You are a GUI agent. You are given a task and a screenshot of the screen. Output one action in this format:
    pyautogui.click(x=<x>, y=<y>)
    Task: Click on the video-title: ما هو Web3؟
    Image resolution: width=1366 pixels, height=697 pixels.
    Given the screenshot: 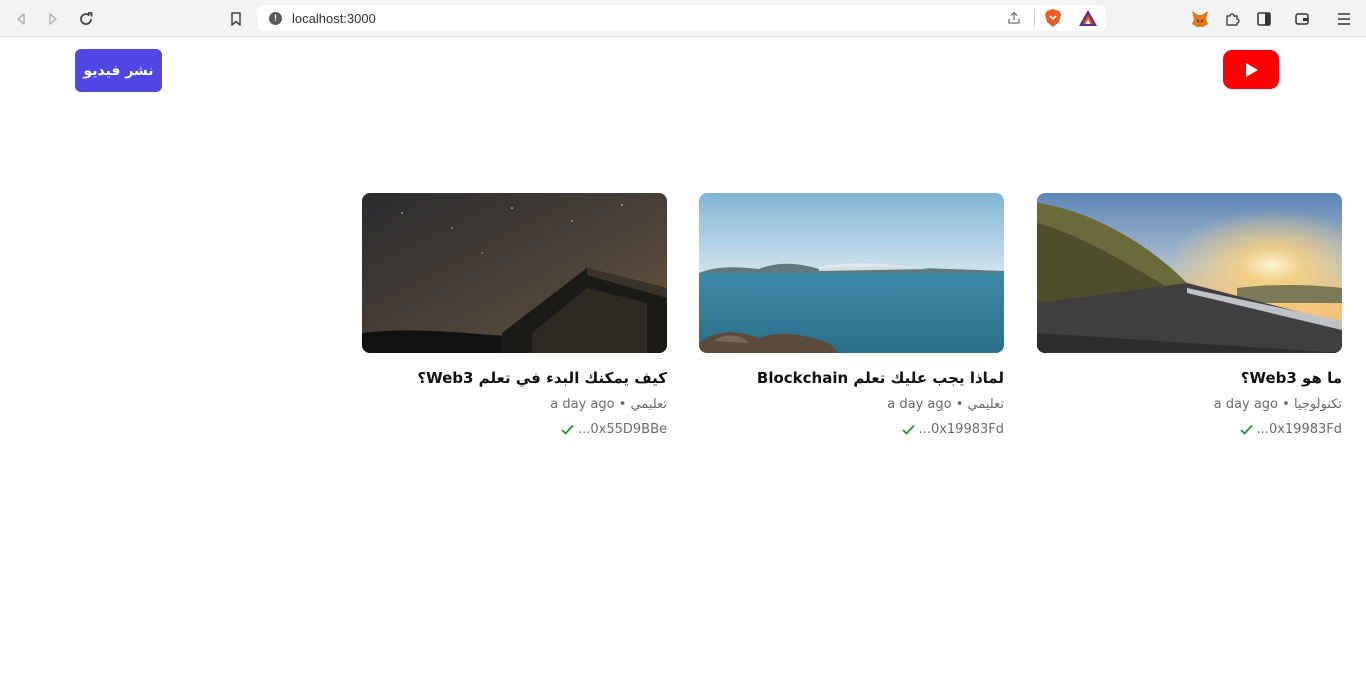 What is the action you would take?
    pyautogui.click(x=1189, y=378)
    